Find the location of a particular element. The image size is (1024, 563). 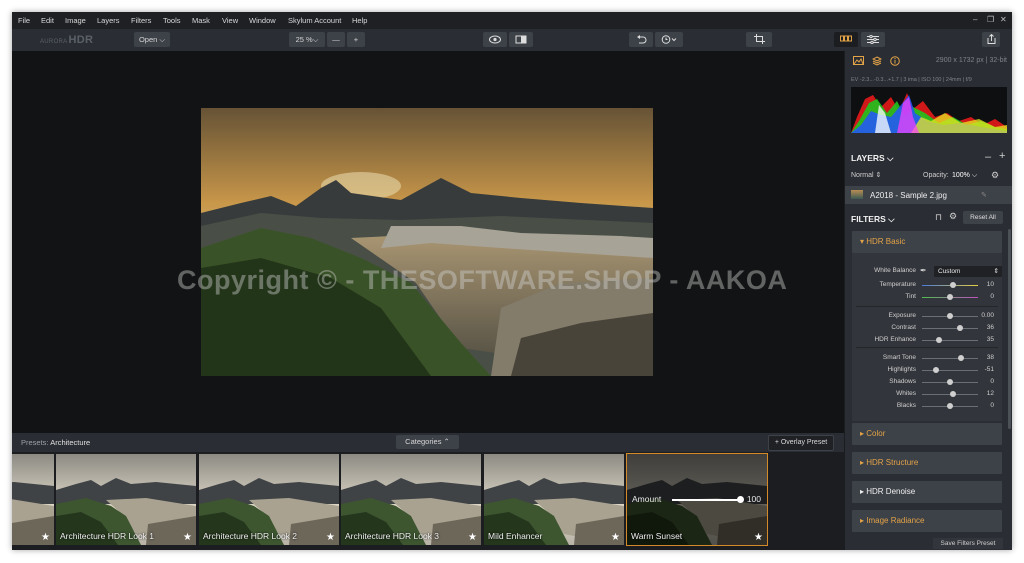

filter-group-image-radiance: ▸ Image Radiance is located at coordinates (927, 521).